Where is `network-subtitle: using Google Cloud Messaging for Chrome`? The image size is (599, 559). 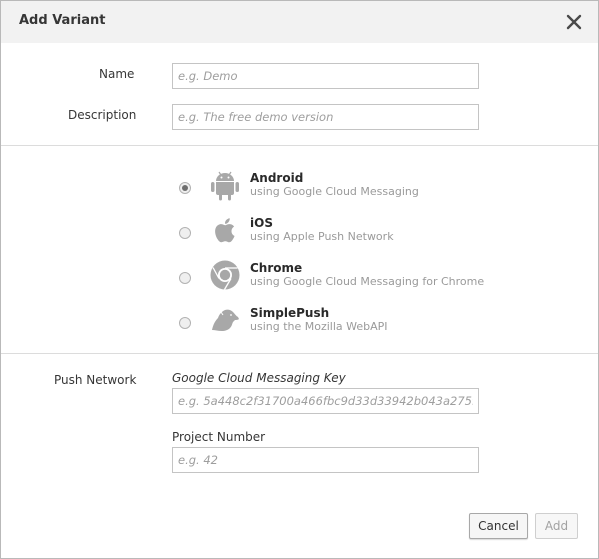
network-subtitle: using Google Cloud Messaging for Chrome is located at coordinates (367, 281).